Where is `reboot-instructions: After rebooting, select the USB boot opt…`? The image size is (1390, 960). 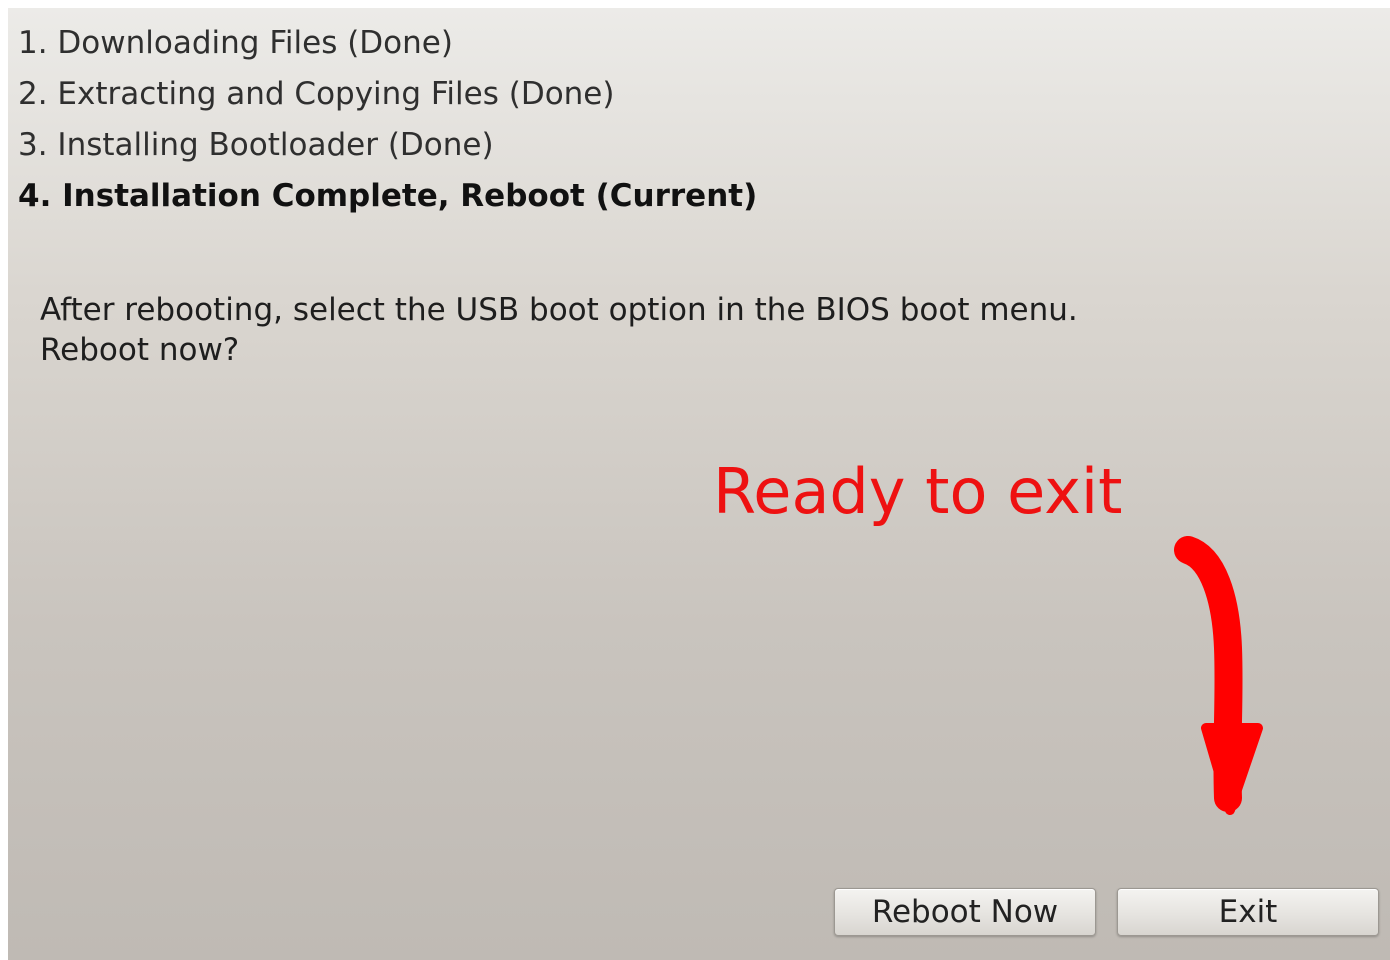 reboot-instructions: After rebooting, select the USB boot opt… is located at coordinates (559, 330).